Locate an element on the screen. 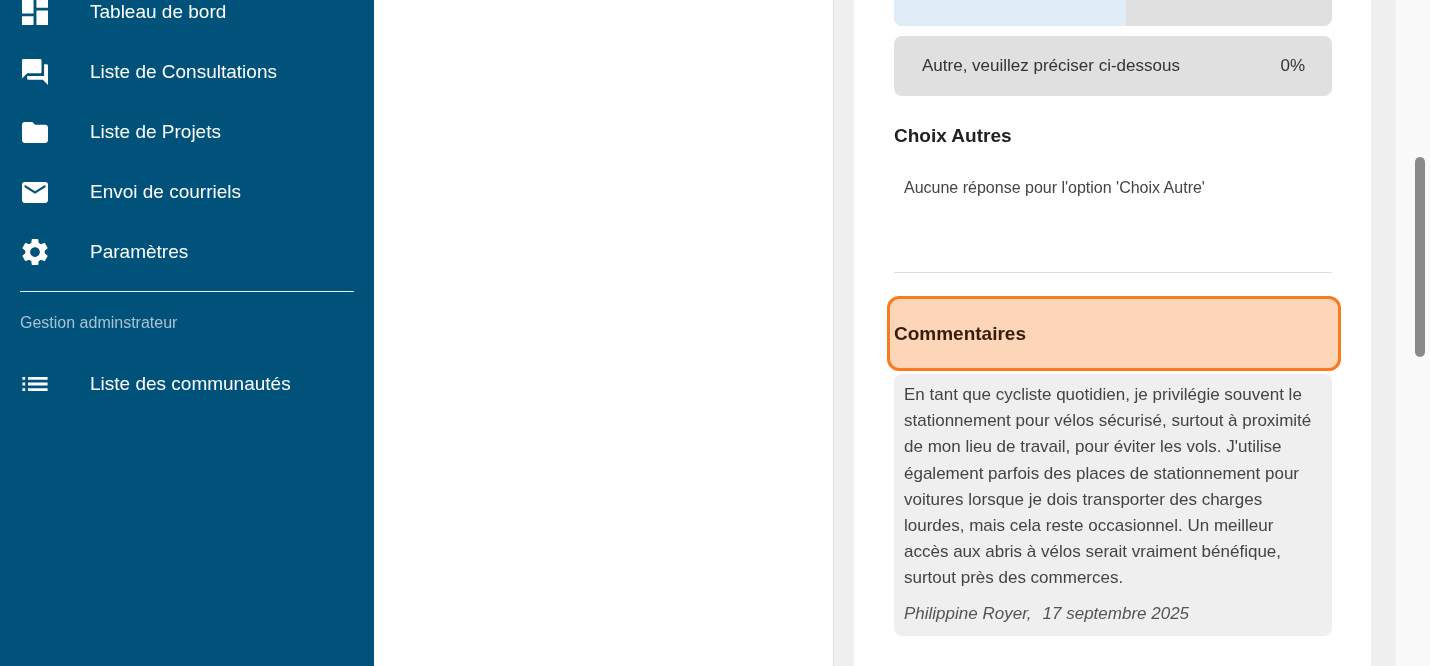 This screenshot has height=666, width=1430. section-title: Choix Autres is located at coordinates (953, 136).